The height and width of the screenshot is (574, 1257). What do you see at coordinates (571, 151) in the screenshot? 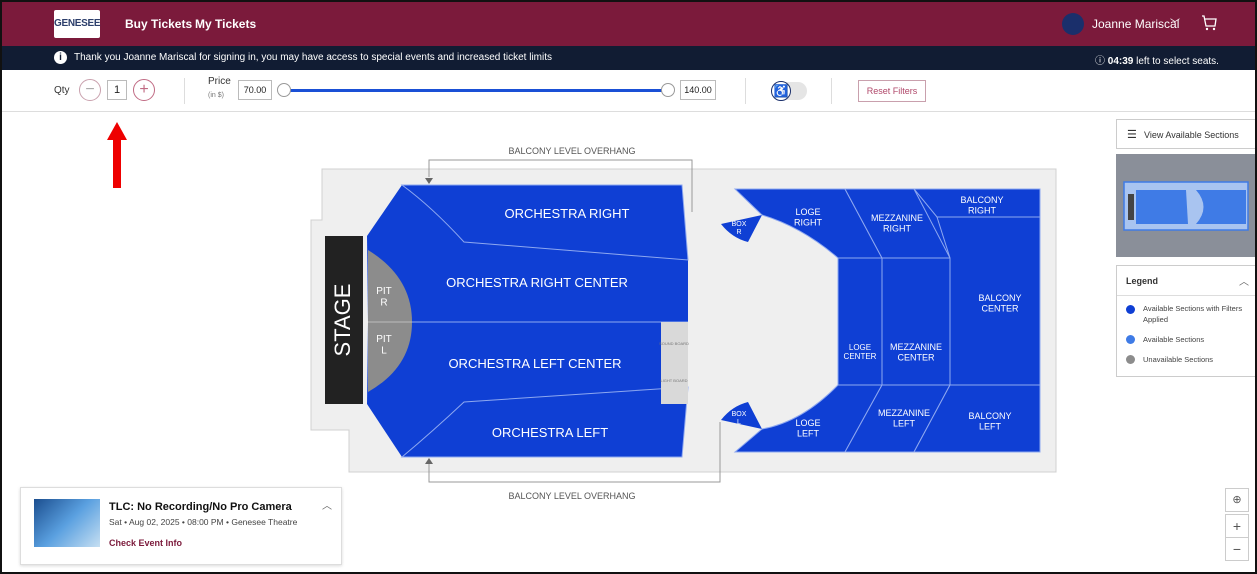
I see `balcony-overhang-top-label: BALCONY LEVEL OVERHANG` at bounding box center [571, 151].